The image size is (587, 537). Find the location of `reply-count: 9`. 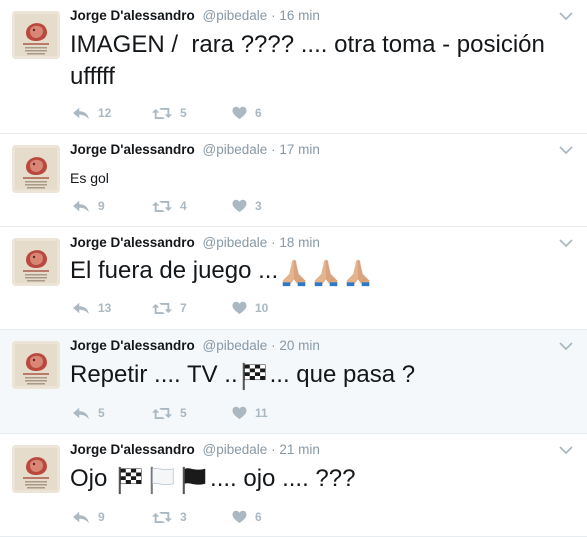

reply-count: 9 is located at coordinates (101, 517).